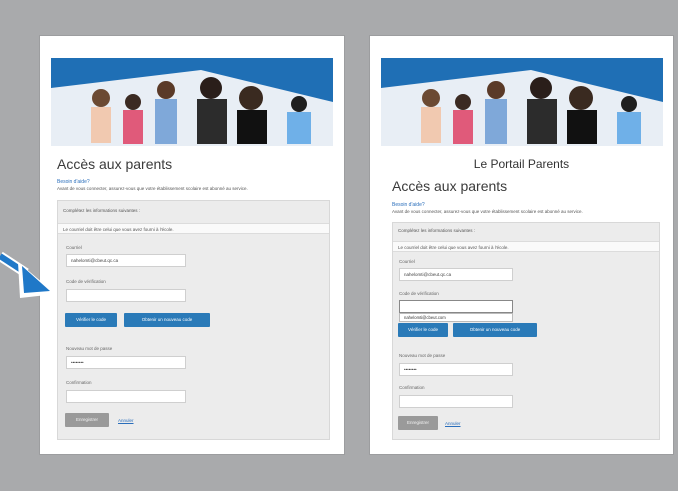  I want to click on portal-title: Le Portail Parents, so click(521, 164).